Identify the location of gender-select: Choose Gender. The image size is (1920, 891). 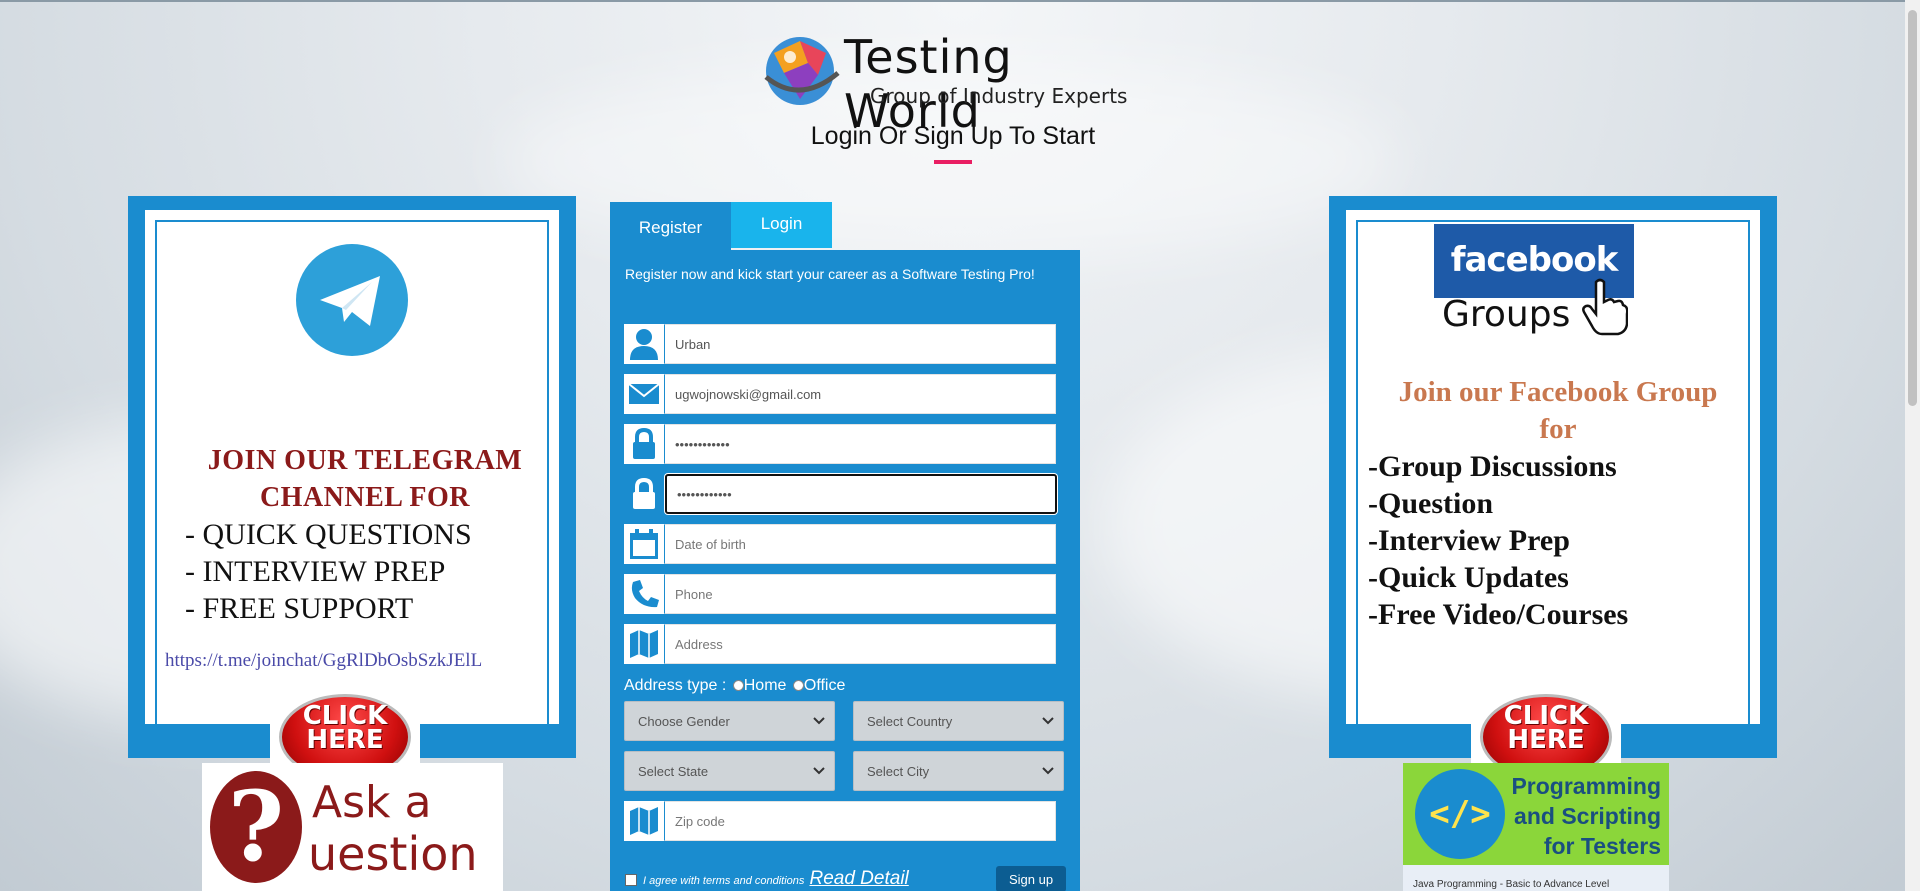
(729, 721).